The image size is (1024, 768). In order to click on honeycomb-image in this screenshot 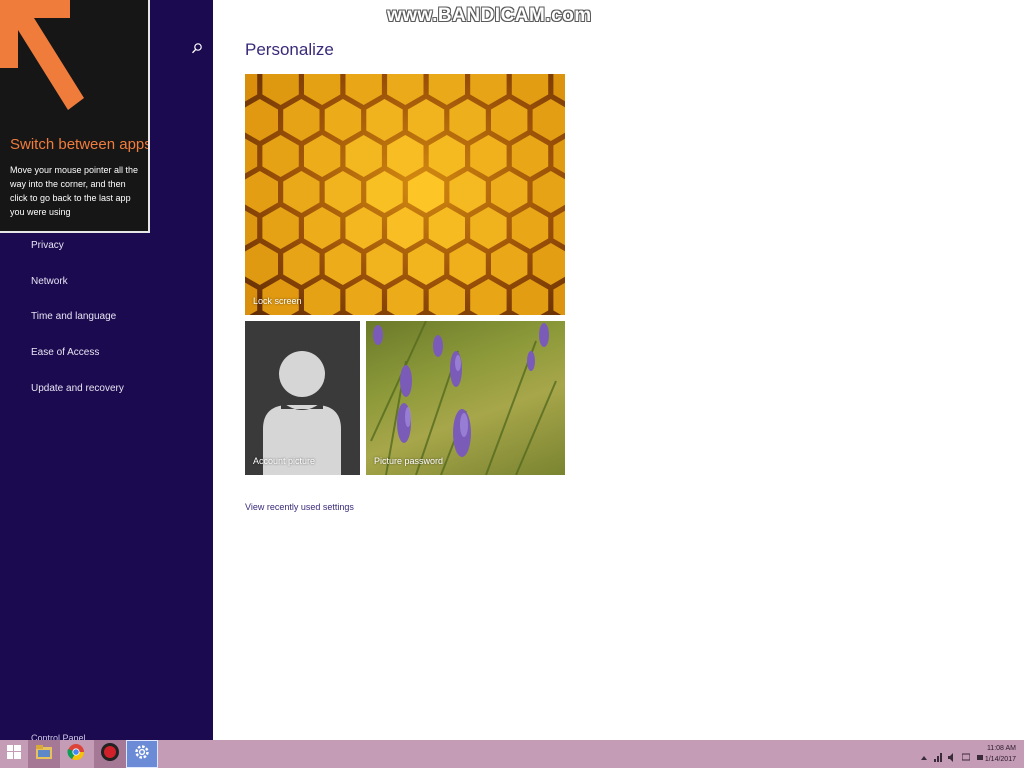, I will do `click(405, 194)`.